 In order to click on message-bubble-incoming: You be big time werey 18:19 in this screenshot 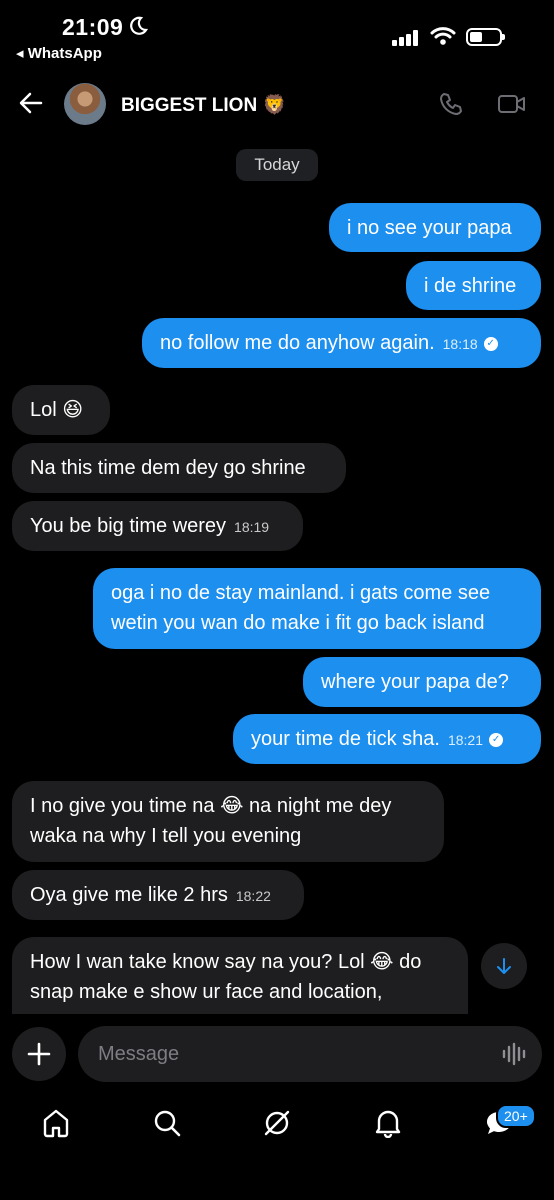, I will do `click(157, 526)`.